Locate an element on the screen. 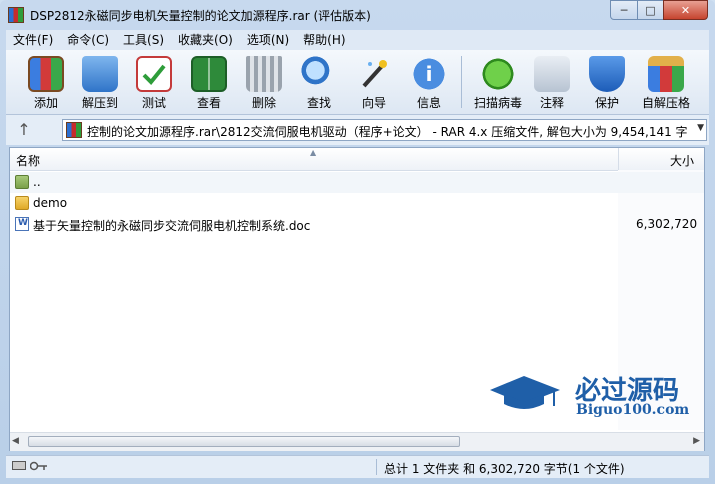  wizard-label: 向导 is located at coordinates (373, 103).